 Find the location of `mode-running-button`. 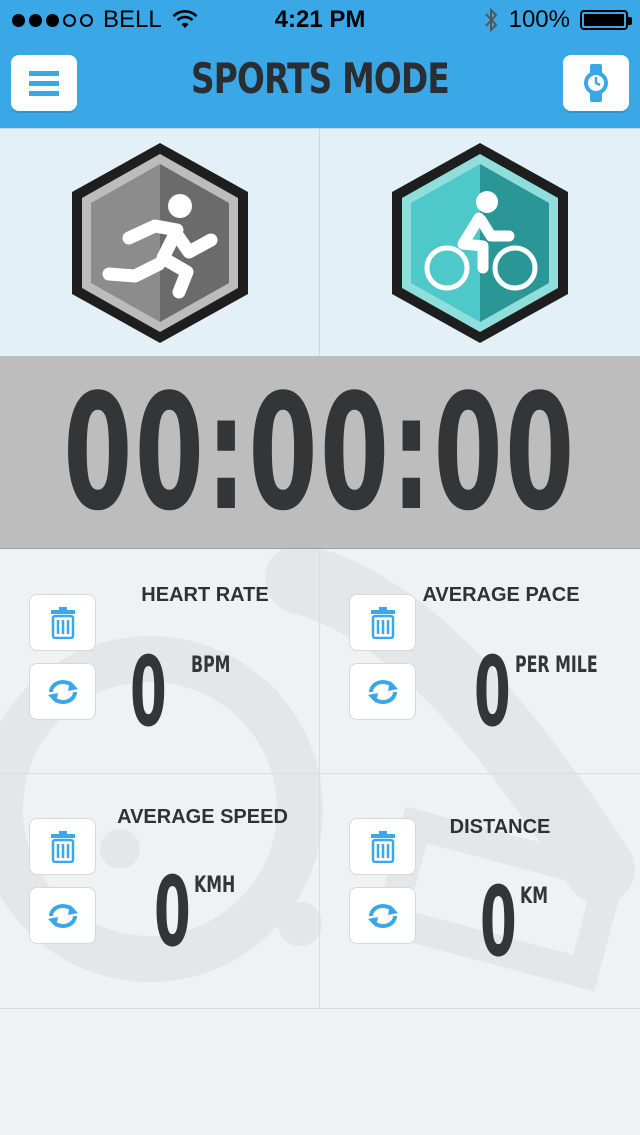

mode-running-button is located at coordinates (160, 243).